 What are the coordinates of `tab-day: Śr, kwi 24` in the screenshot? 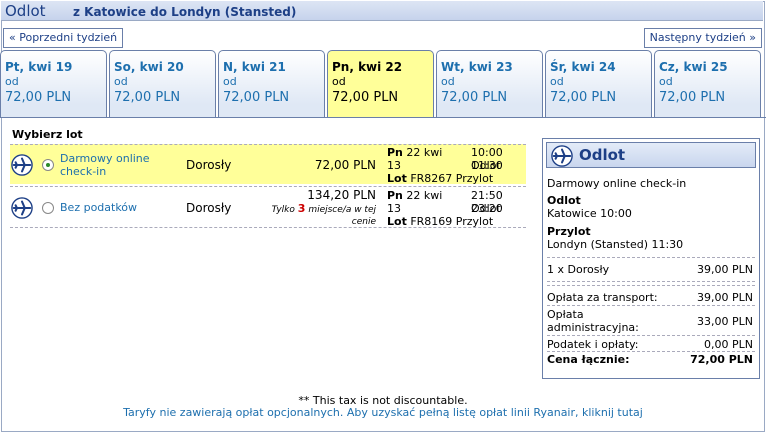 It's located at (583, 67).